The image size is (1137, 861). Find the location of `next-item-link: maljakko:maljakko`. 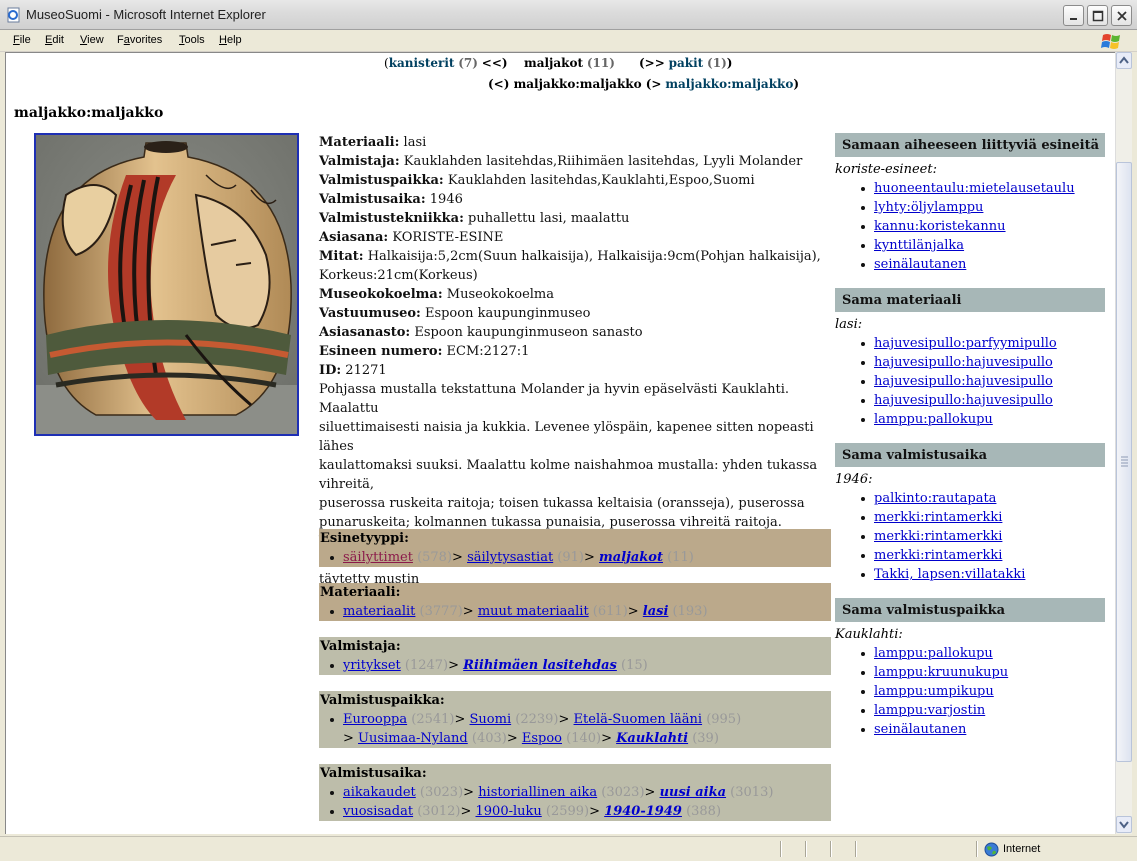

next-item-link: maljakko:maljakko is located at coordinates (729, 84).